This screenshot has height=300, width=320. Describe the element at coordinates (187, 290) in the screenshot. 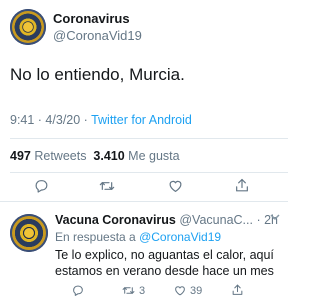

I see `reply-like-button: 39` at that location.